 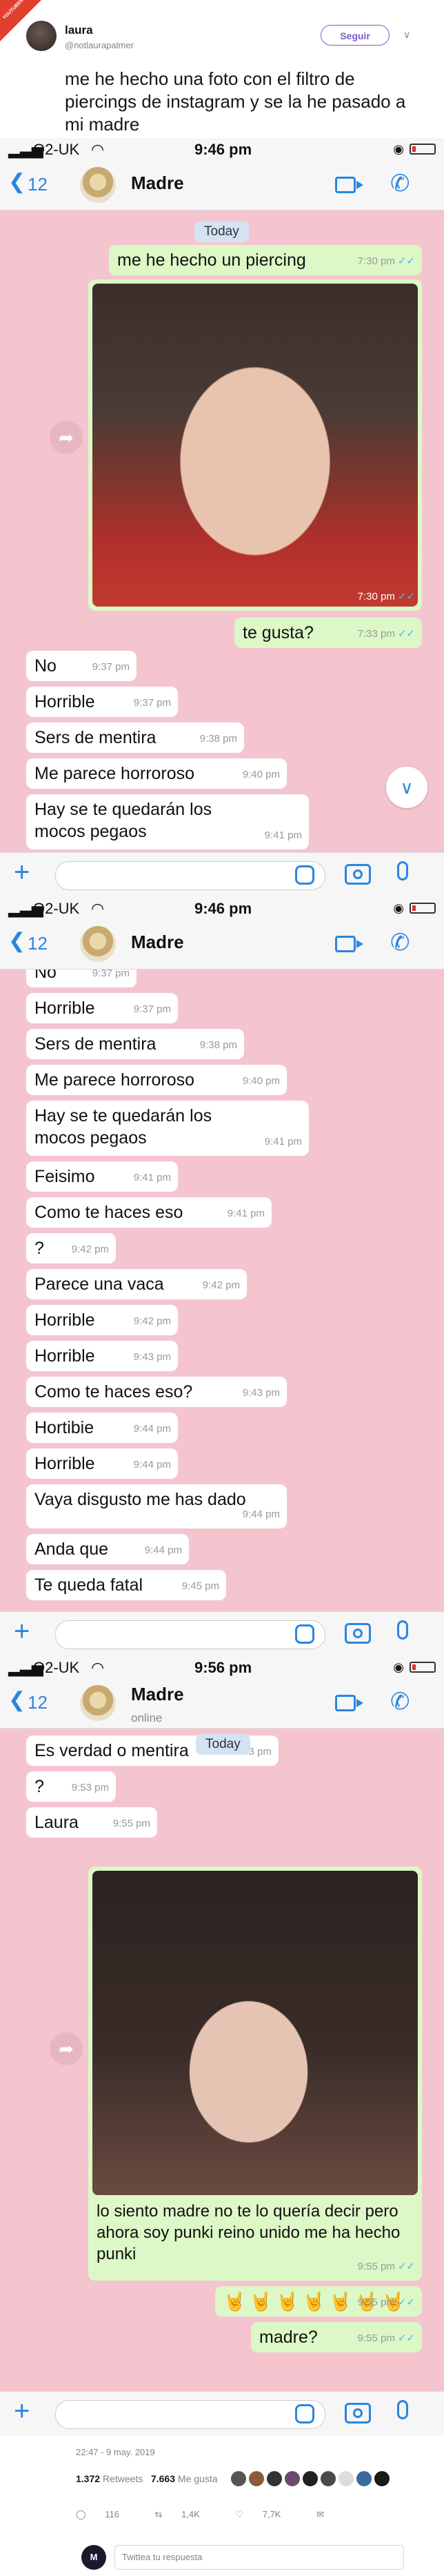 What do you see at coordinates (328, 633) in the screenshot?
I see `message-out: te gusta? 7:33 pm ✓✓` at bounding box center [328, 633].